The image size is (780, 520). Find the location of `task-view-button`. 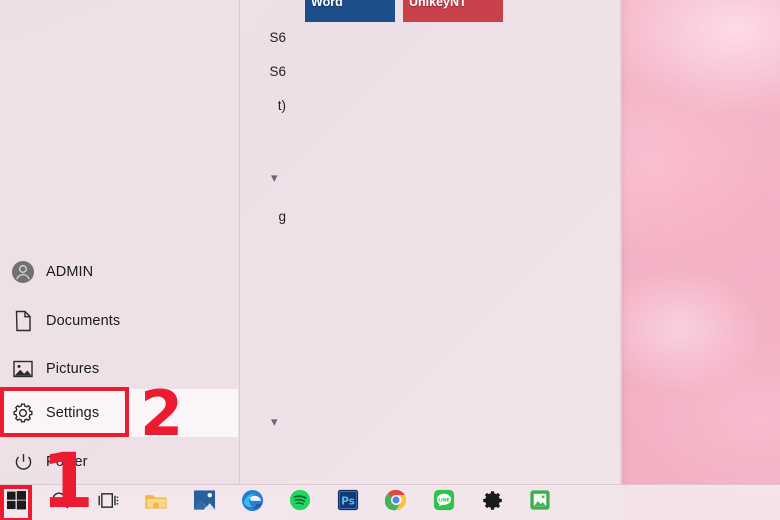

task-view-button is located at coordinates (108, 502).